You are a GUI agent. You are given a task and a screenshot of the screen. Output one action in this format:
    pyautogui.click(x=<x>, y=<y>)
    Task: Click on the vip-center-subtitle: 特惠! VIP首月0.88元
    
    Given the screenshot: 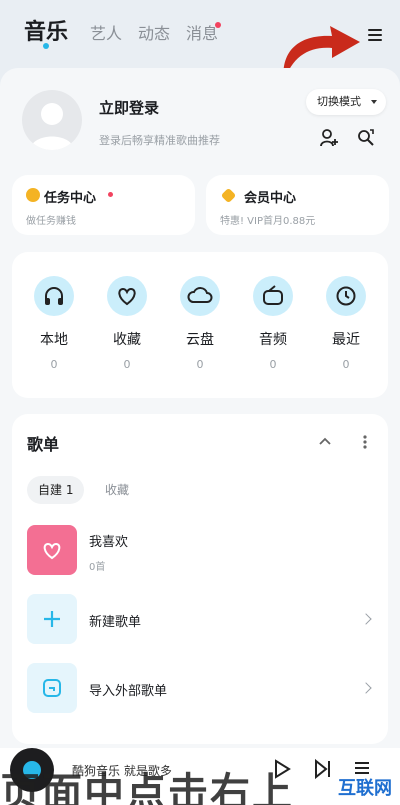 What is the action you would take?
    pyautogui.click(x=268, y=221)
    